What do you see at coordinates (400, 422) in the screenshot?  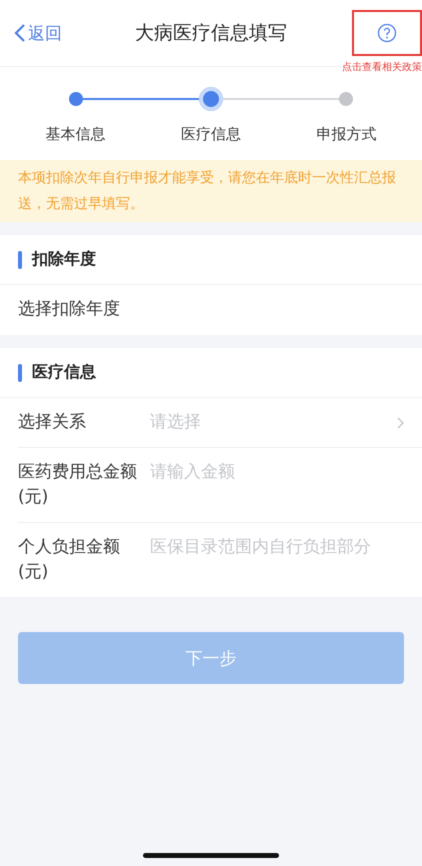 I see `chevron-right-icon` at bounding box center [400, 422].